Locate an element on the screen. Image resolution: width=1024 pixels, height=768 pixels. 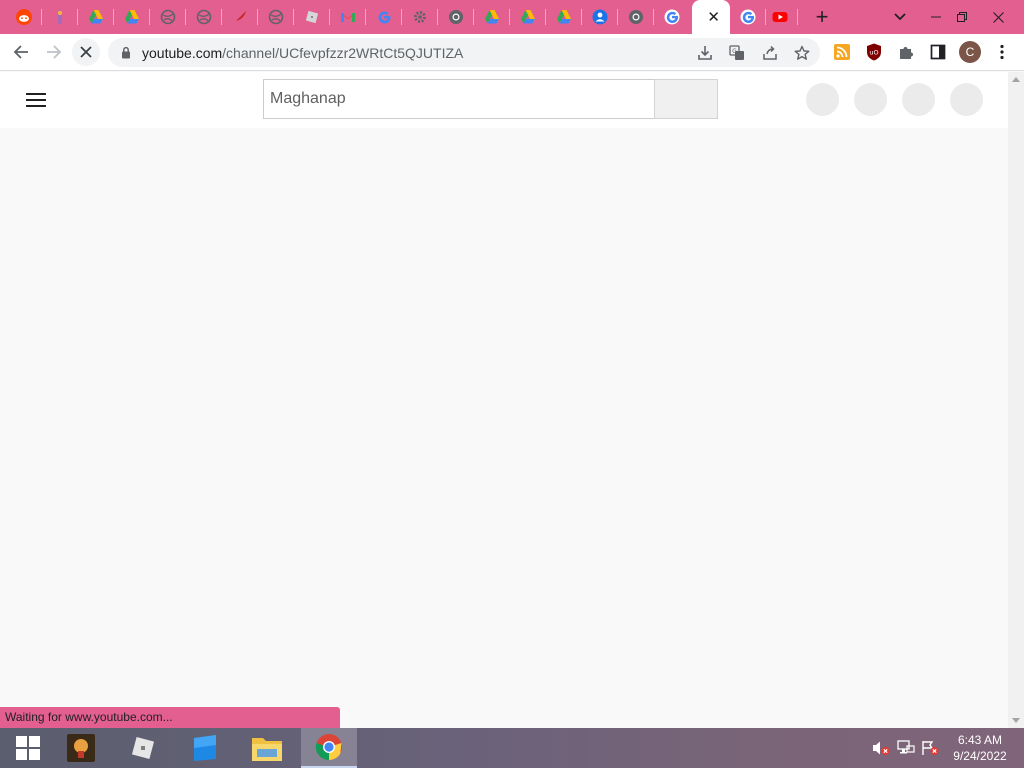
rss-icon is located at coordinates (842, 52).